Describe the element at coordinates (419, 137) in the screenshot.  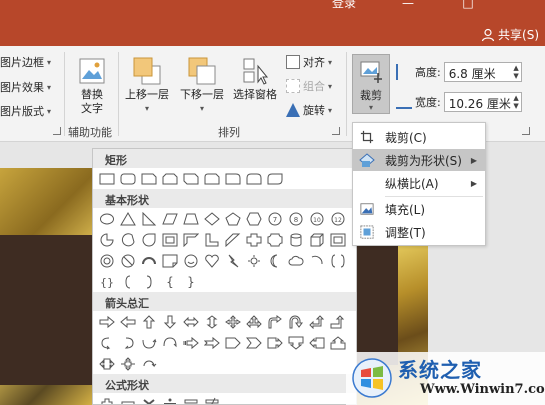
I see `menu-item-crop: 裁剪(C)` at that location.